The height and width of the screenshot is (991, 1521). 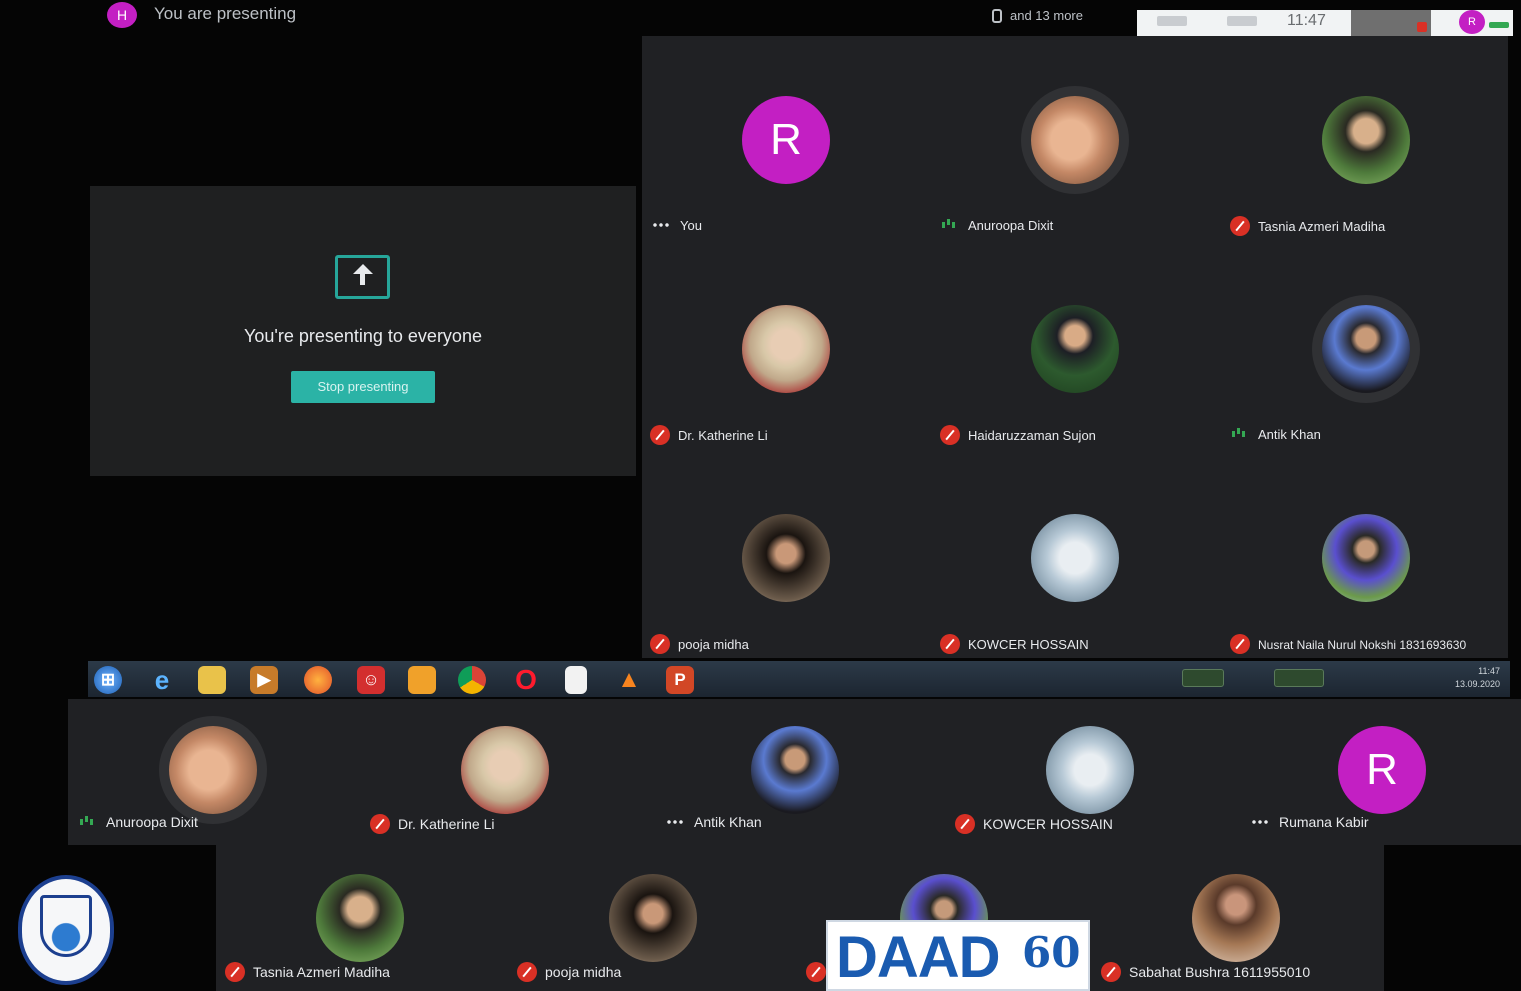 What do you see at coordinates (264, 680) in the screenshot?
I see `media-player-icon: ▶` at bounding box center [264, 680].